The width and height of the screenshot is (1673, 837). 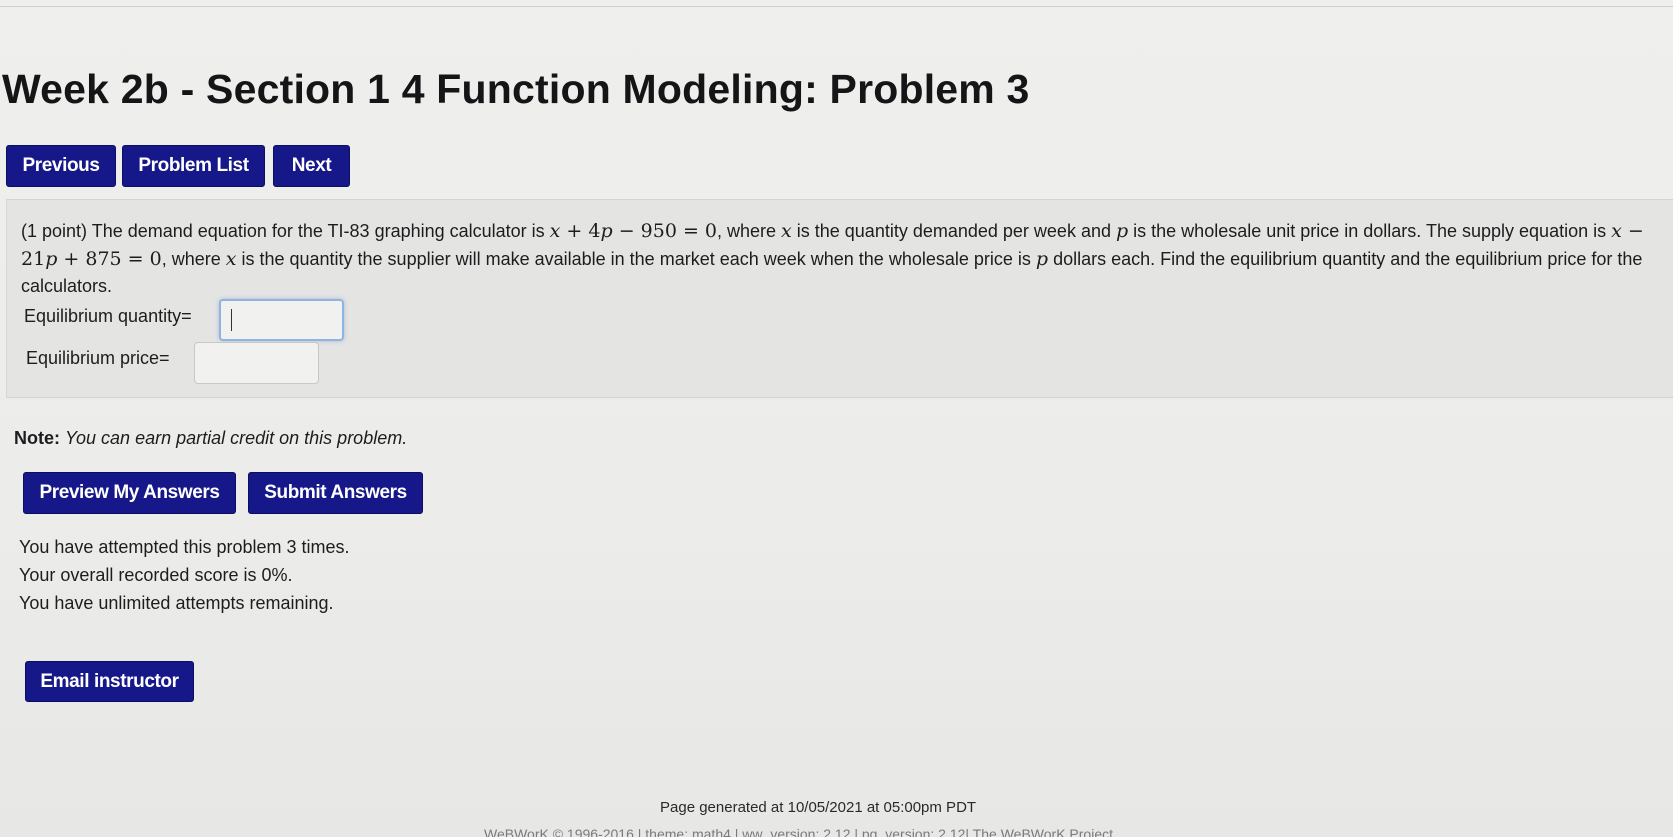 I want to click on attempts-count: You have attempted this problem 3 times., so click(x=184, y=547).